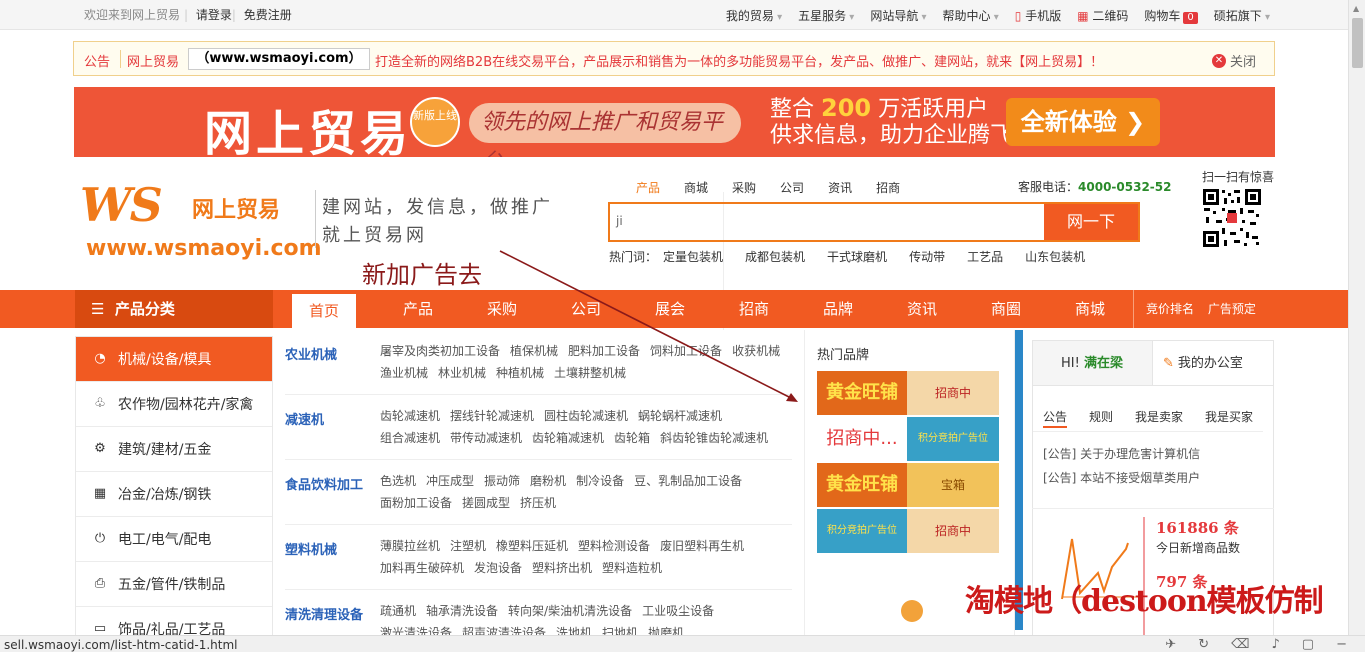  What do you see at coordinates (174, 449) in the screenshot?
I see `sidebar-item-construction: ⚙ 建筑/建材/五金` at bounding box center [174, 449].